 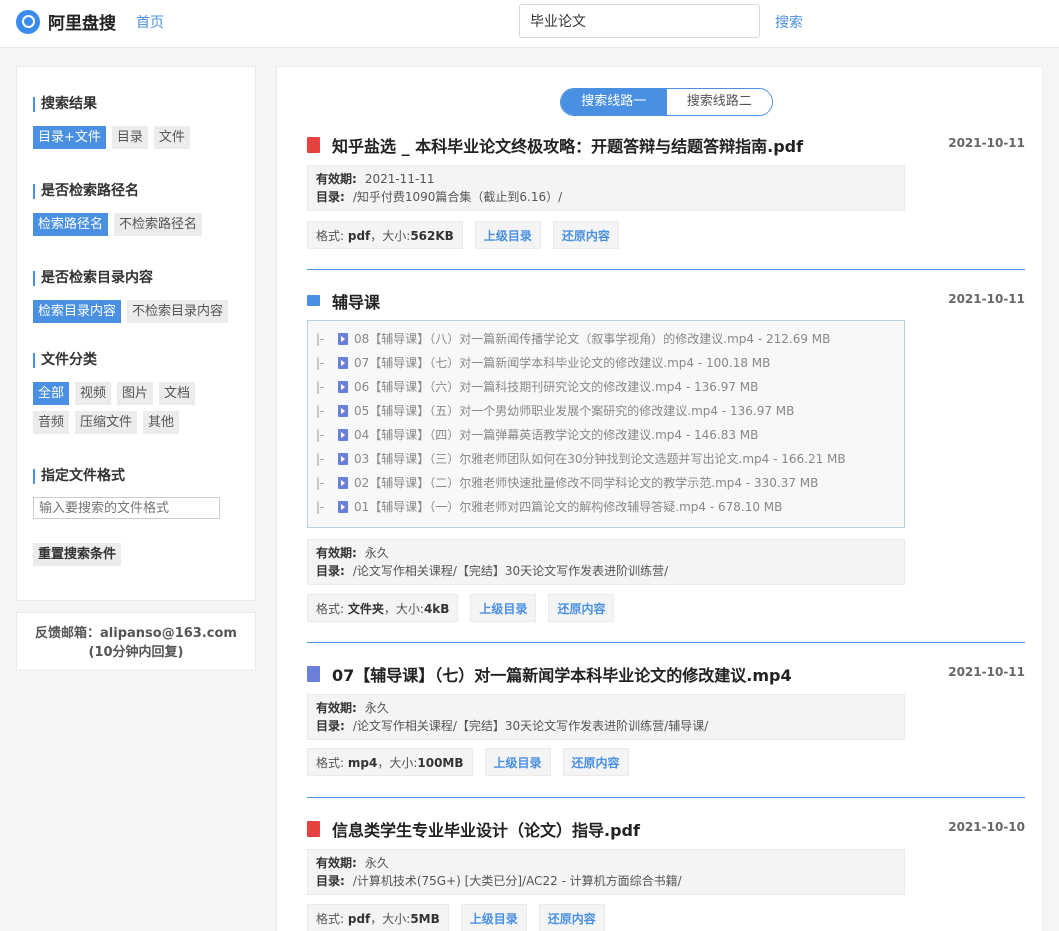 What do you see at coordinates (158, 224) in the screenshot?
I see `option-no-search-path: 不检索路径名` at bounding box center [158, 224].